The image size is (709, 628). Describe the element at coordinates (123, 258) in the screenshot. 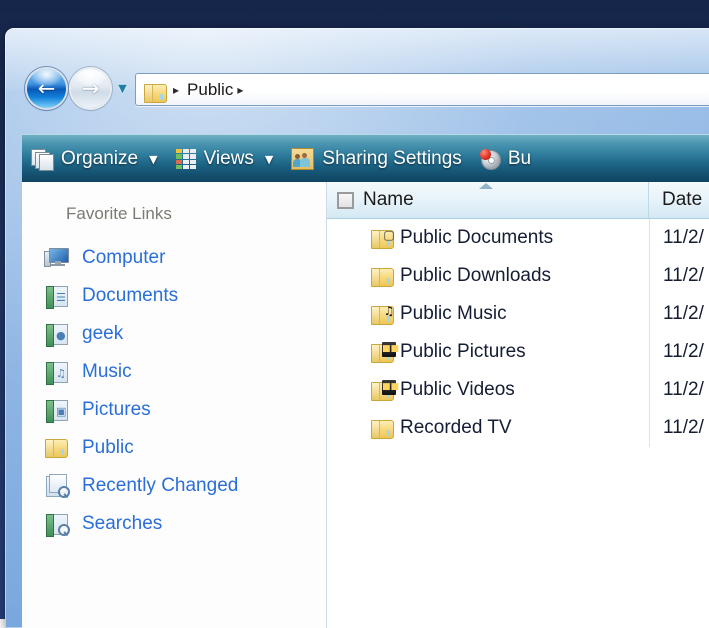

I see `sidebar-item-label: Computer` at that location.